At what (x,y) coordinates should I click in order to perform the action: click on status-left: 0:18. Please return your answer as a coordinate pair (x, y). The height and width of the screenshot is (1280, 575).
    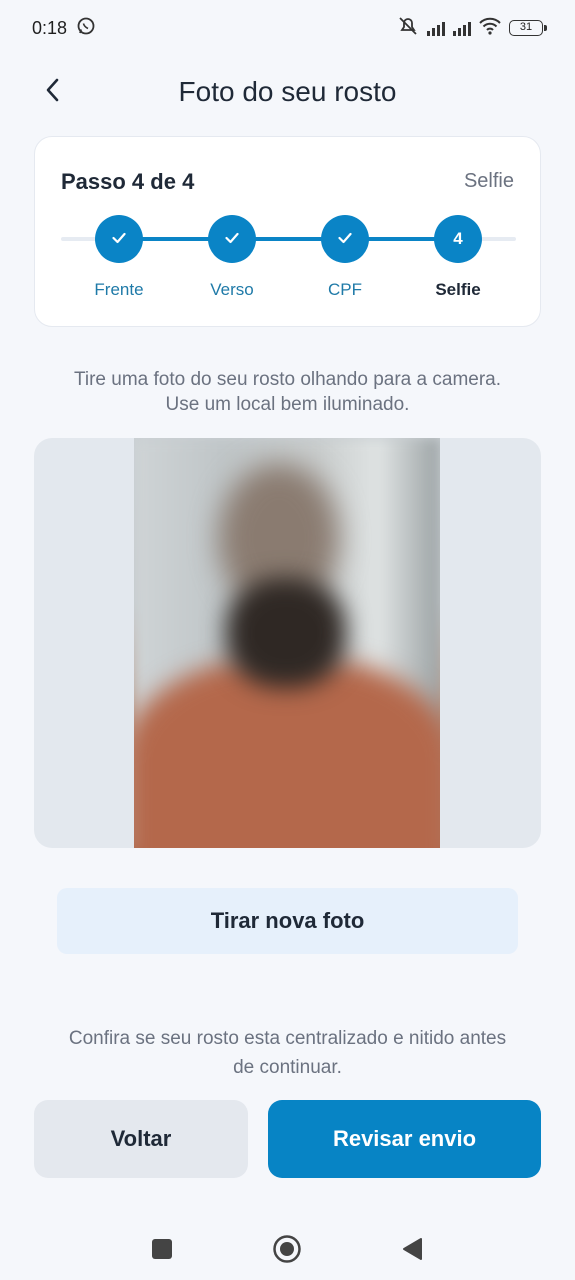
    Looking at the image, I should click on (63, 28).